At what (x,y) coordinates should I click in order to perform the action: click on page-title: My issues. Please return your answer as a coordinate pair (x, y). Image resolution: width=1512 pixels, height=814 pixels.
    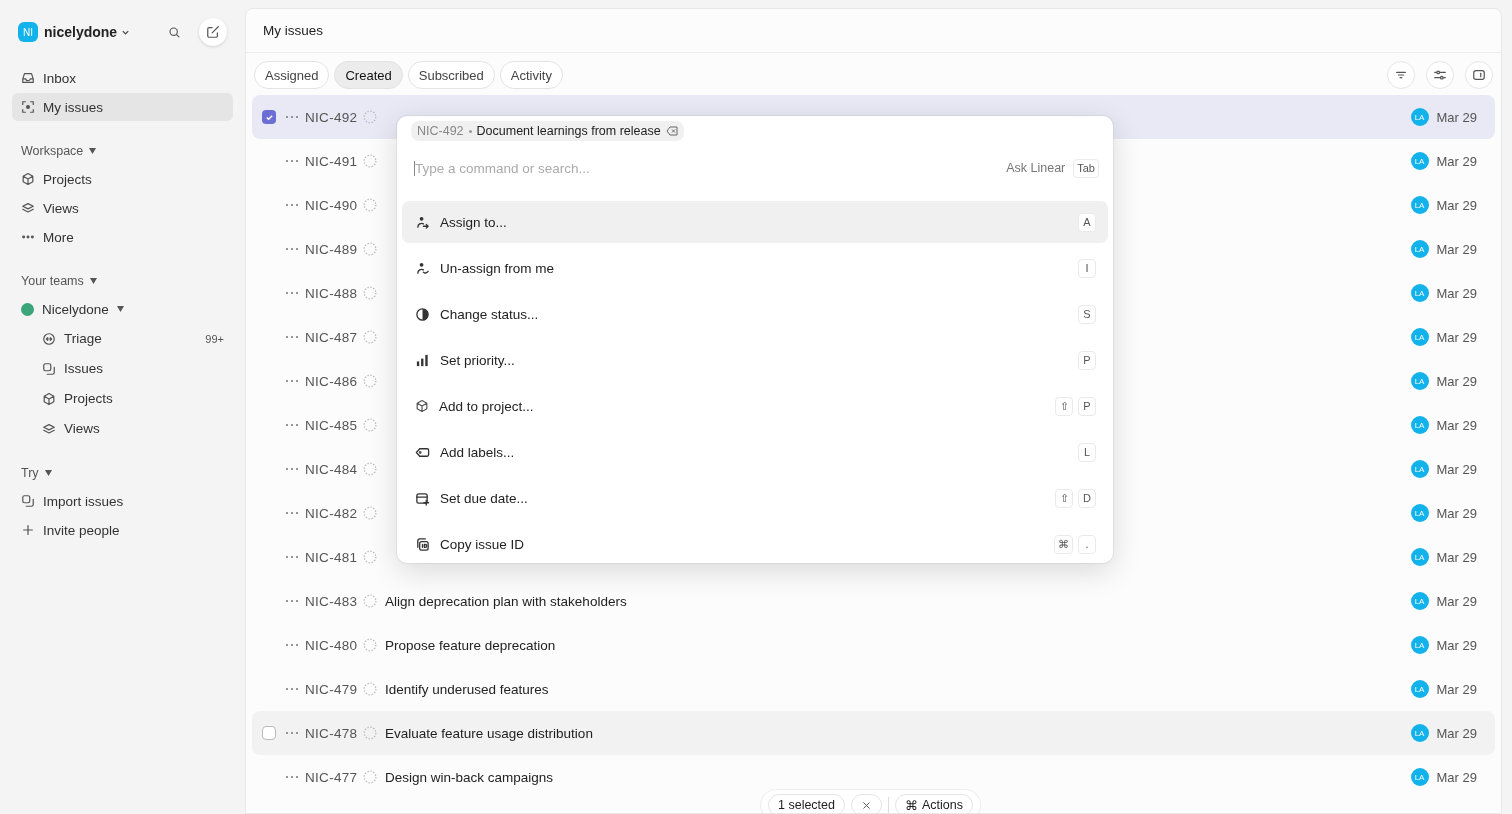
    Looking at the image, I should click on (293, 30).